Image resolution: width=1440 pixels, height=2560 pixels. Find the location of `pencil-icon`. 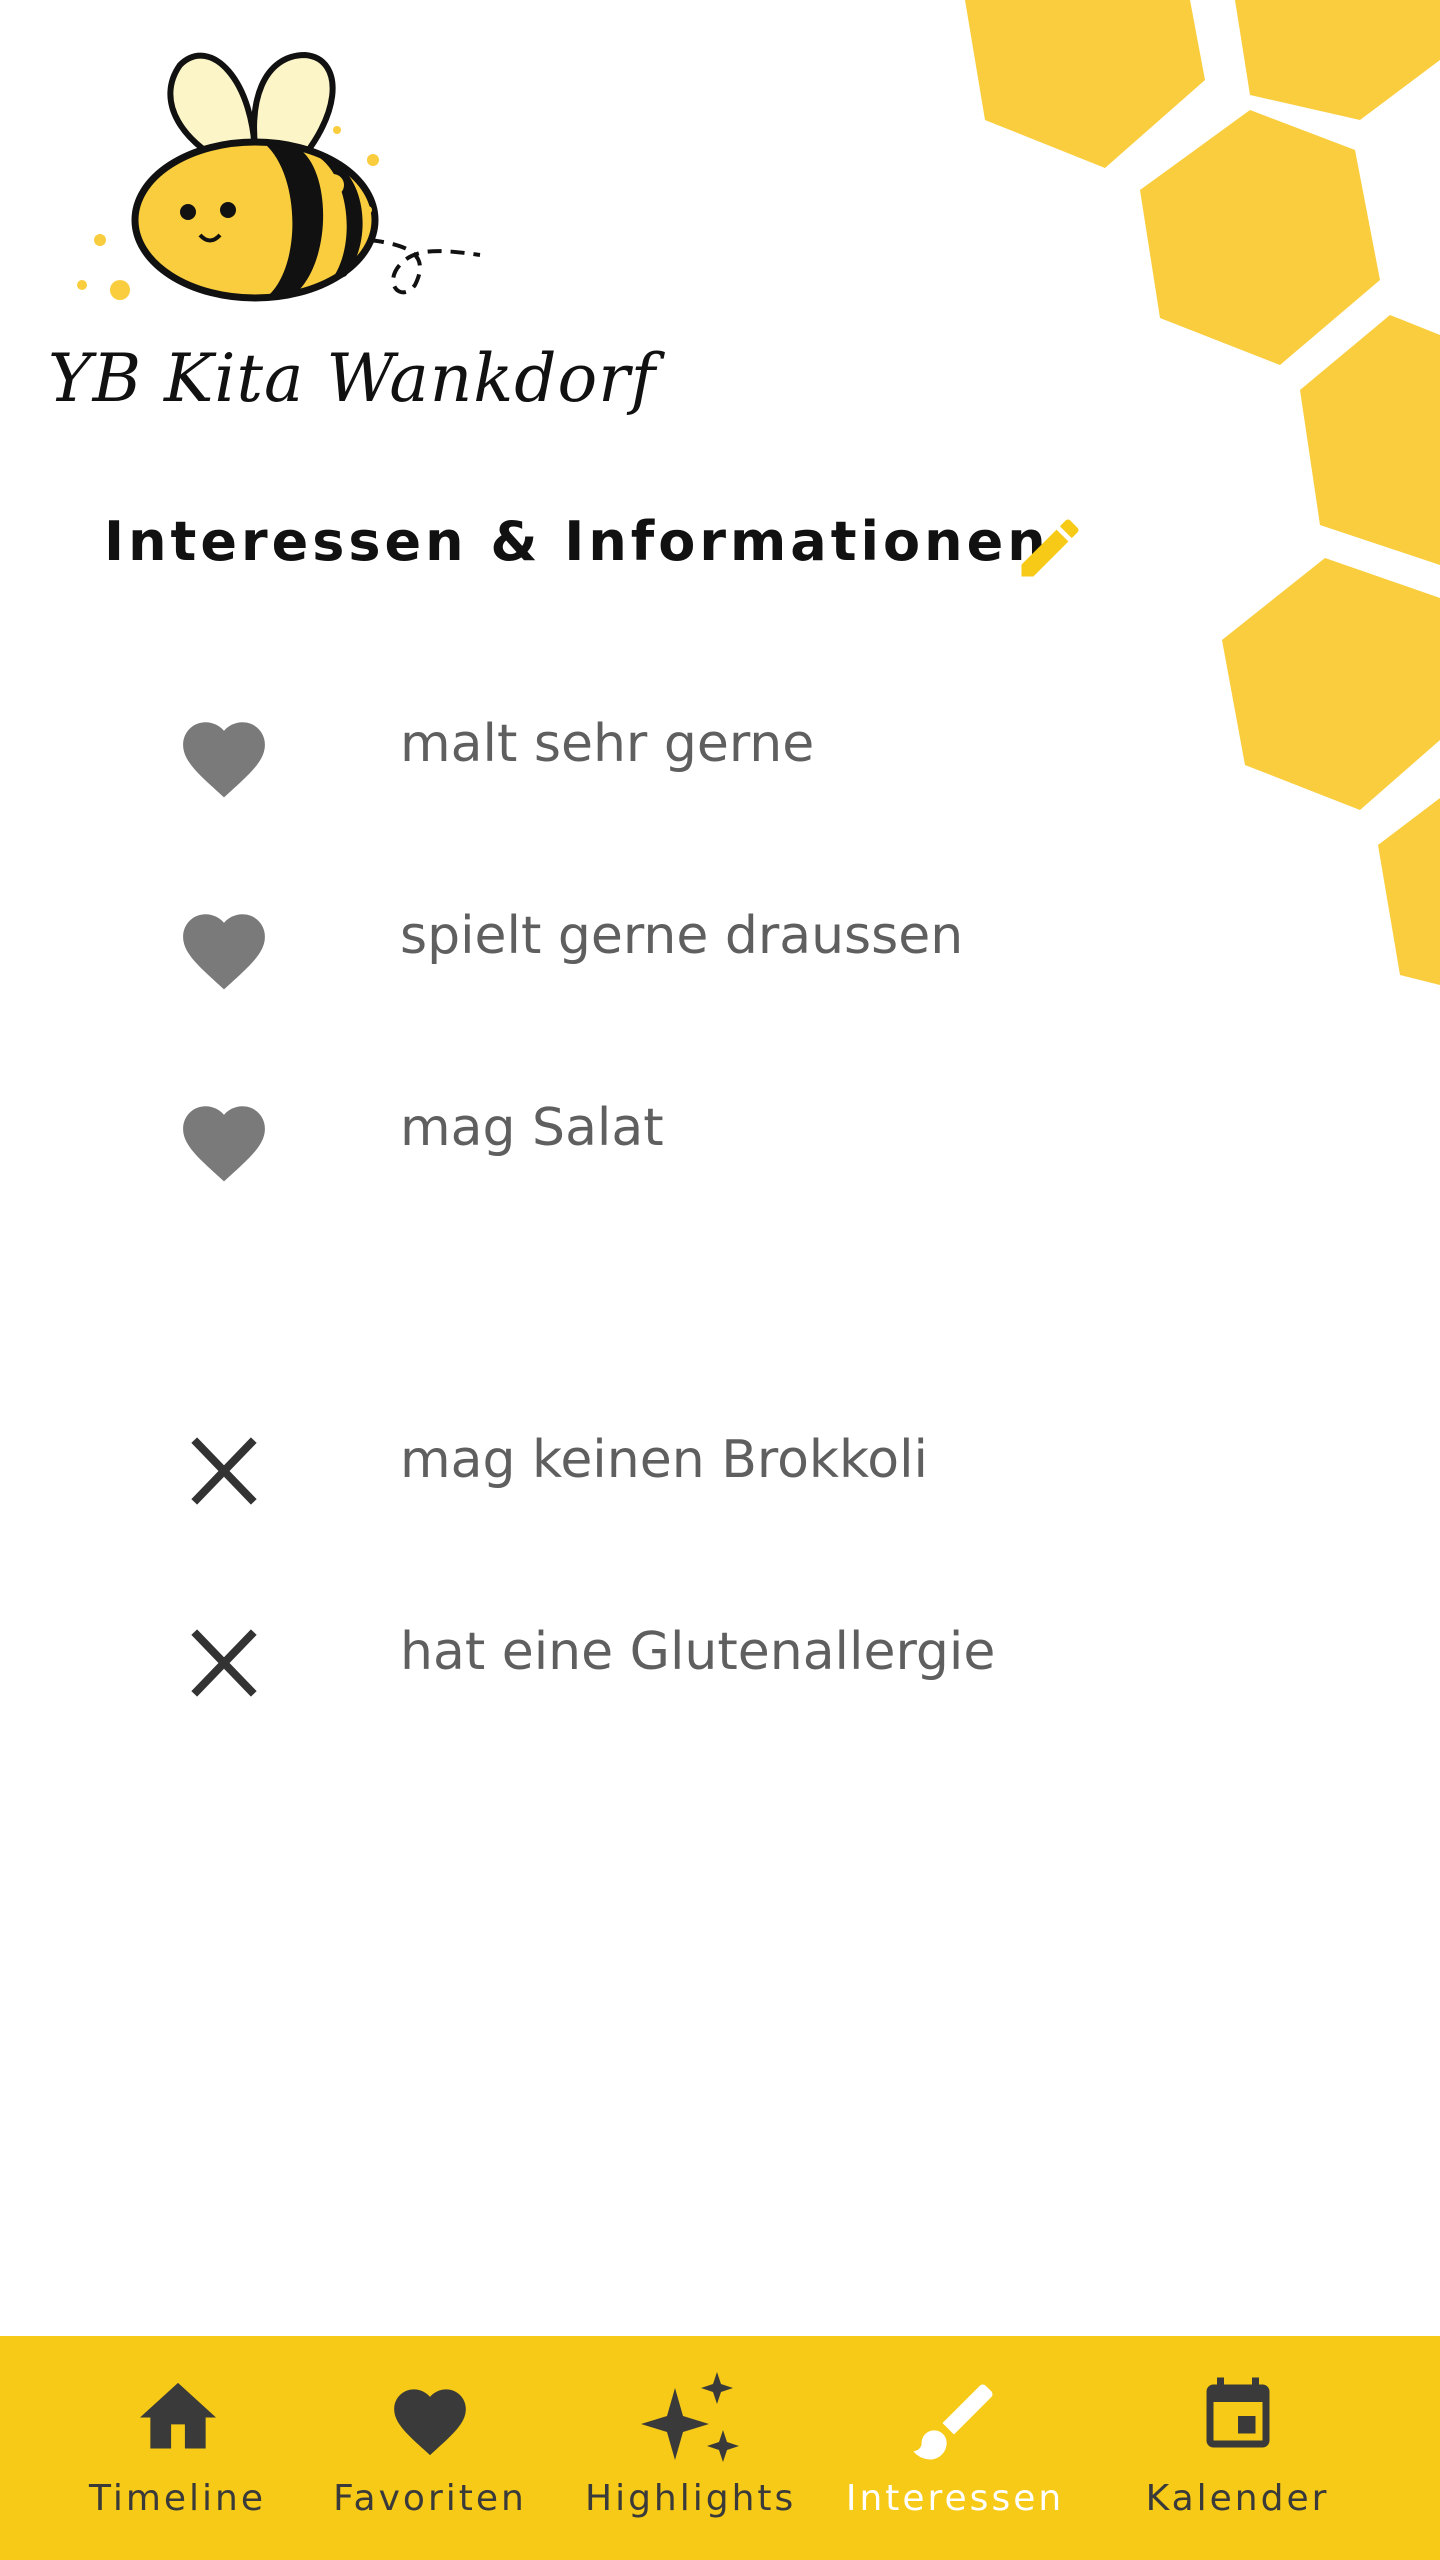

pencil-icon is located at coordinates (1050, 548).